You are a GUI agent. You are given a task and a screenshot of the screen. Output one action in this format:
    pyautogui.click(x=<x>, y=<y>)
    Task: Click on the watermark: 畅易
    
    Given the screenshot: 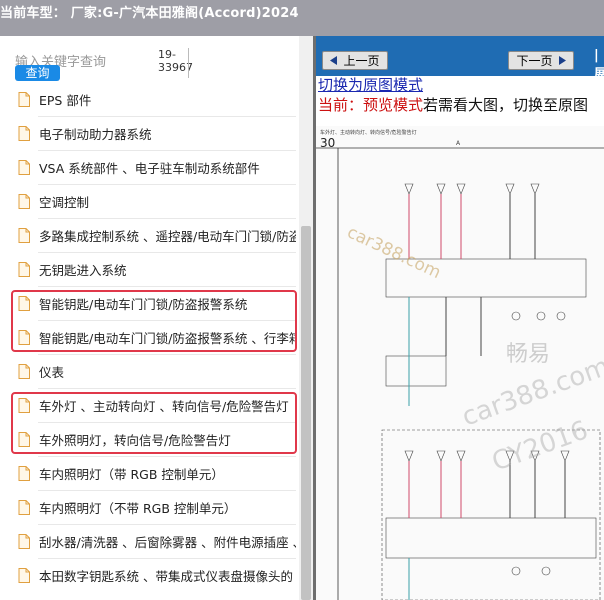 What is the action you would take?
    pyautogui.click(x=528, y=354)
    